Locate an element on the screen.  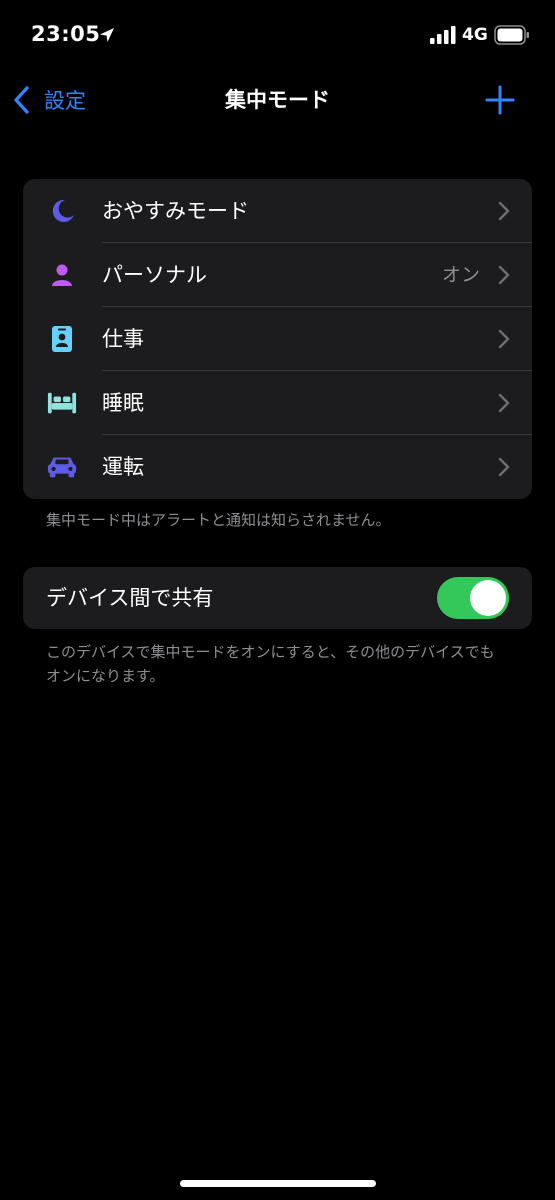
battery-icon is located at coordinates (511, 35).